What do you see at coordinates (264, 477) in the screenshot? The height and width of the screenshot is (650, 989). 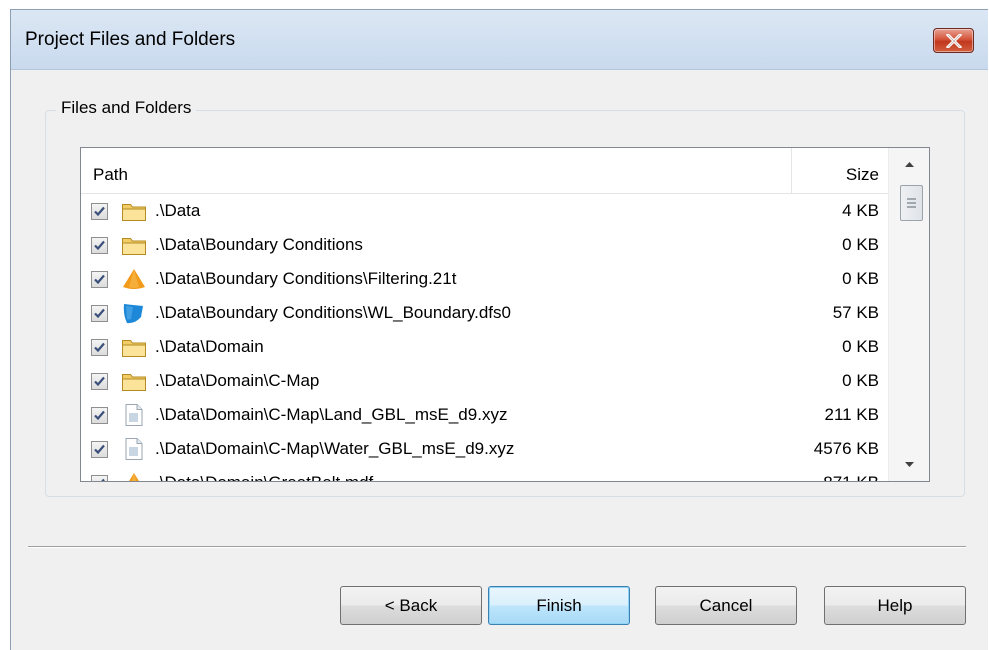 I see `row-path: .\Data\Domain\GreatBelt.mdf` at bounding box center [264, 477].